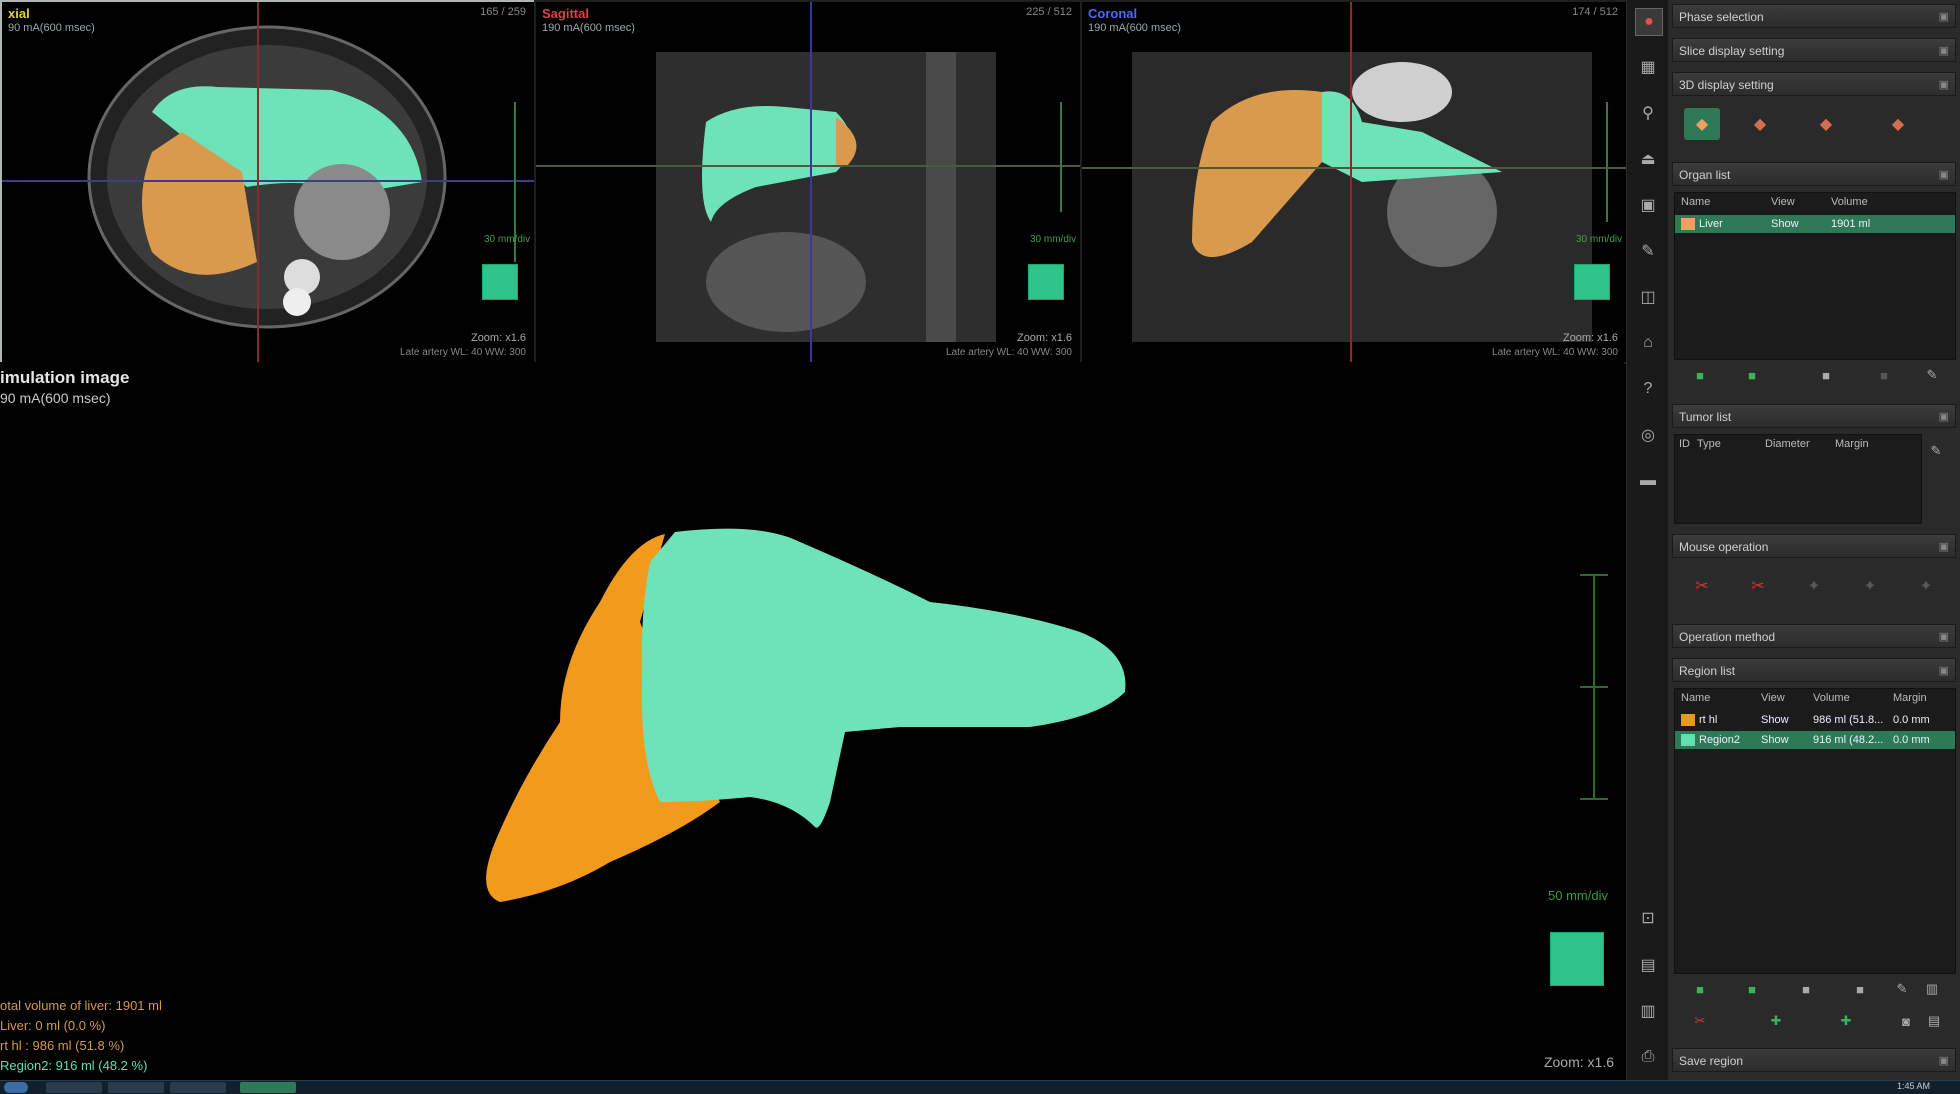  What do you see at coordinates (1702, 586) in the screenshot?
I see `cut-tool-button: ✂` at bounding box center [1702, 586].